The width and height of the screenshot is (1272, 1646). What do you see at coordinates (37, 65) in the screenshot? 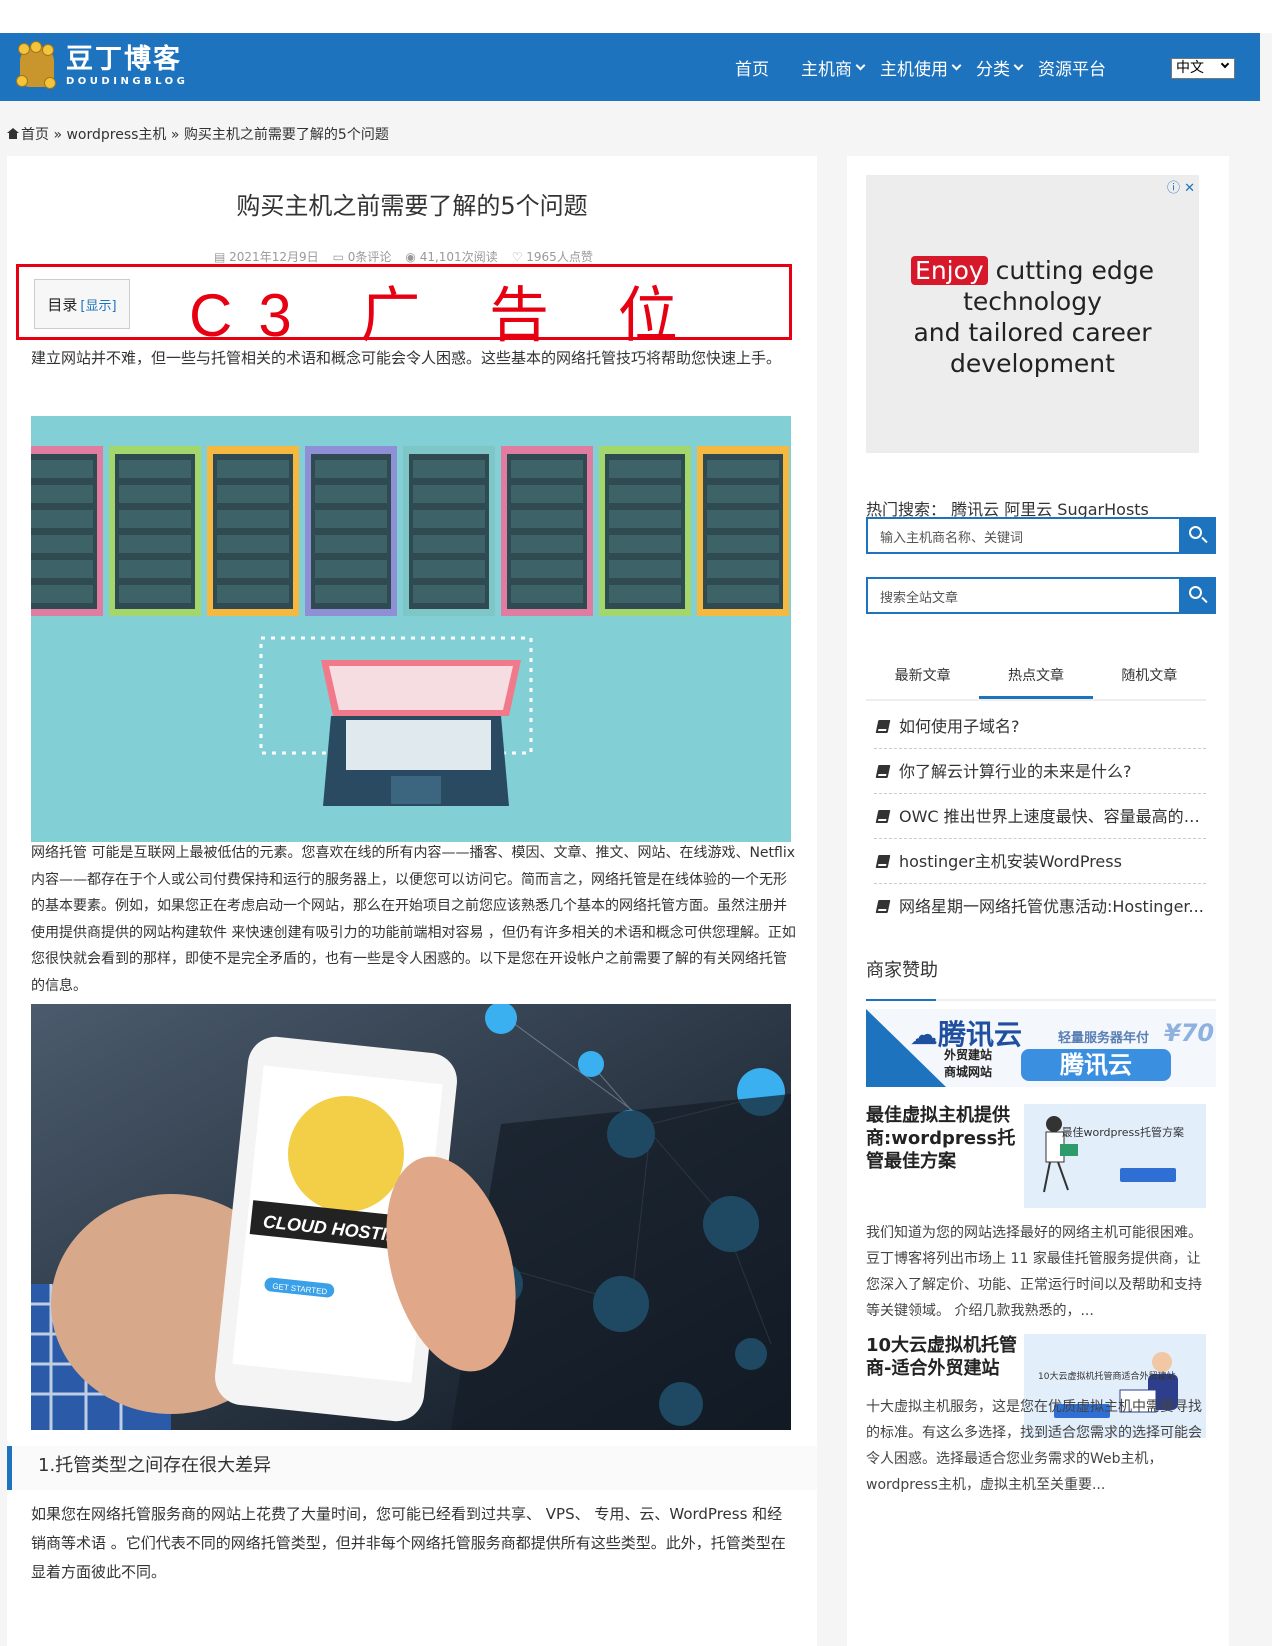
I see `money-bag-icon` at bounding box center [37, 65].